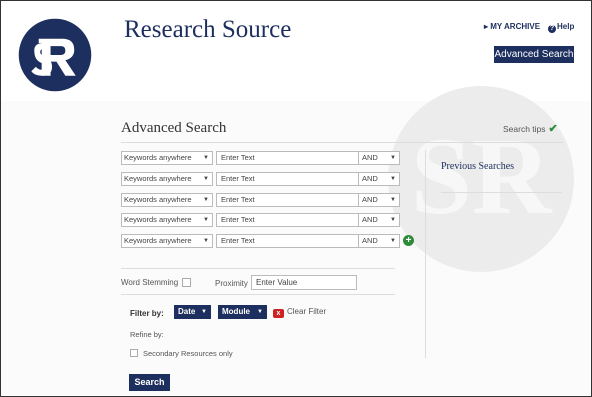 This screenshot has height=397, width=592. I want to click on date-filter-button: Date ▼, so click(192, 312).